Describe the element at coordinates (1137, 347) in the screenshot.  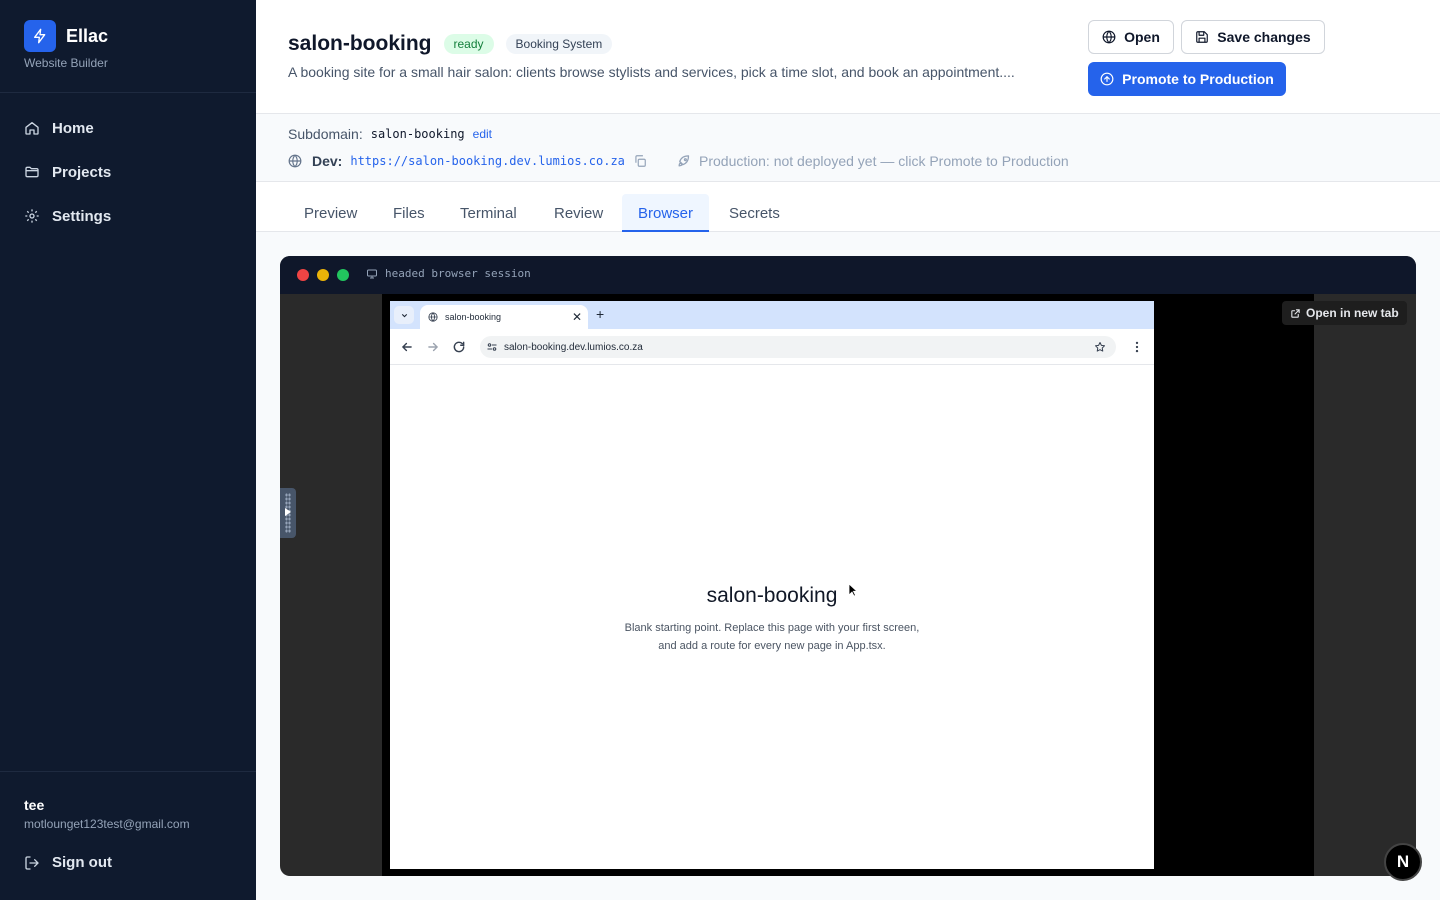
I see `kebab-menu-icon` at that location.